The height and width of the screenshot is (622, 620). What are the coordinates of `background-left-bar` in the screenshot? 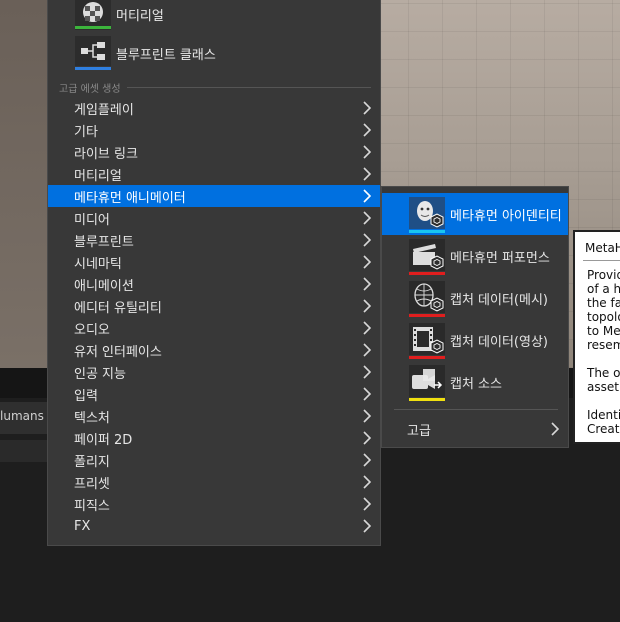 It's located at (24, 451).